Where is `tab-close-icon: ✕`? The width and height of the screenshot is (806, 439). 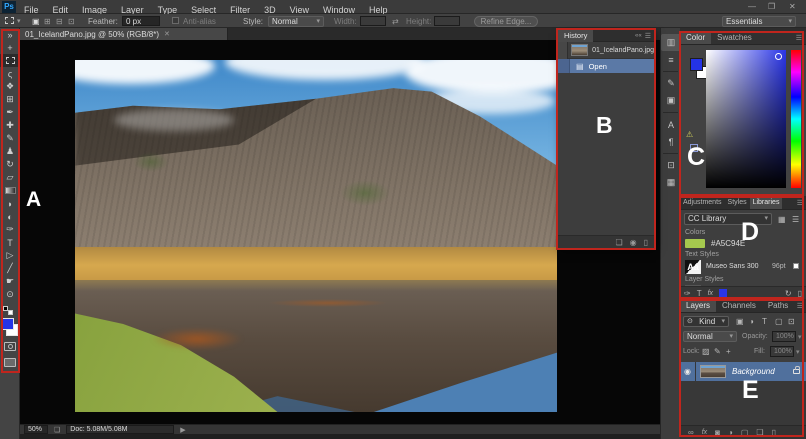
tab-close-icon: ✕ is located at coordinates (167, 34).